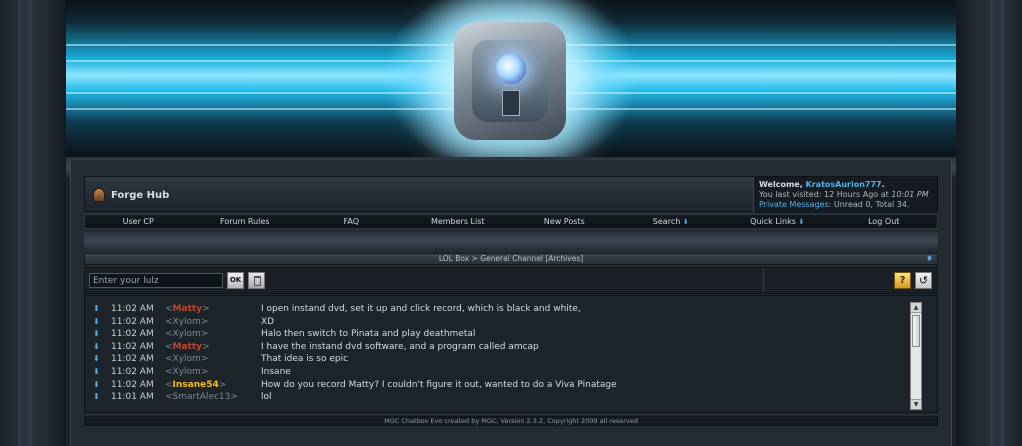  Describe the element at coordinates (794, 204) in the screenshot. I see `private-messages-link: Private Messages` at that location.